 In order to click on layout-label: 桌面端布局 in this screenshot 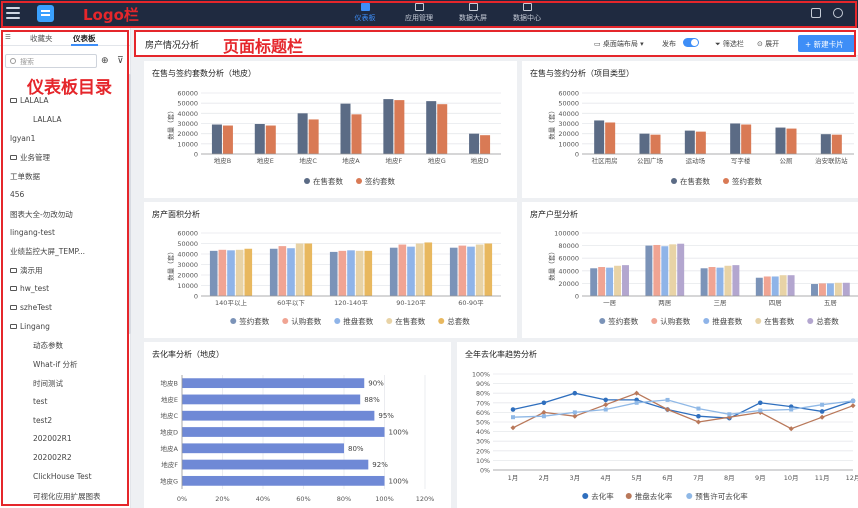, I will do `click(620, 44)`.